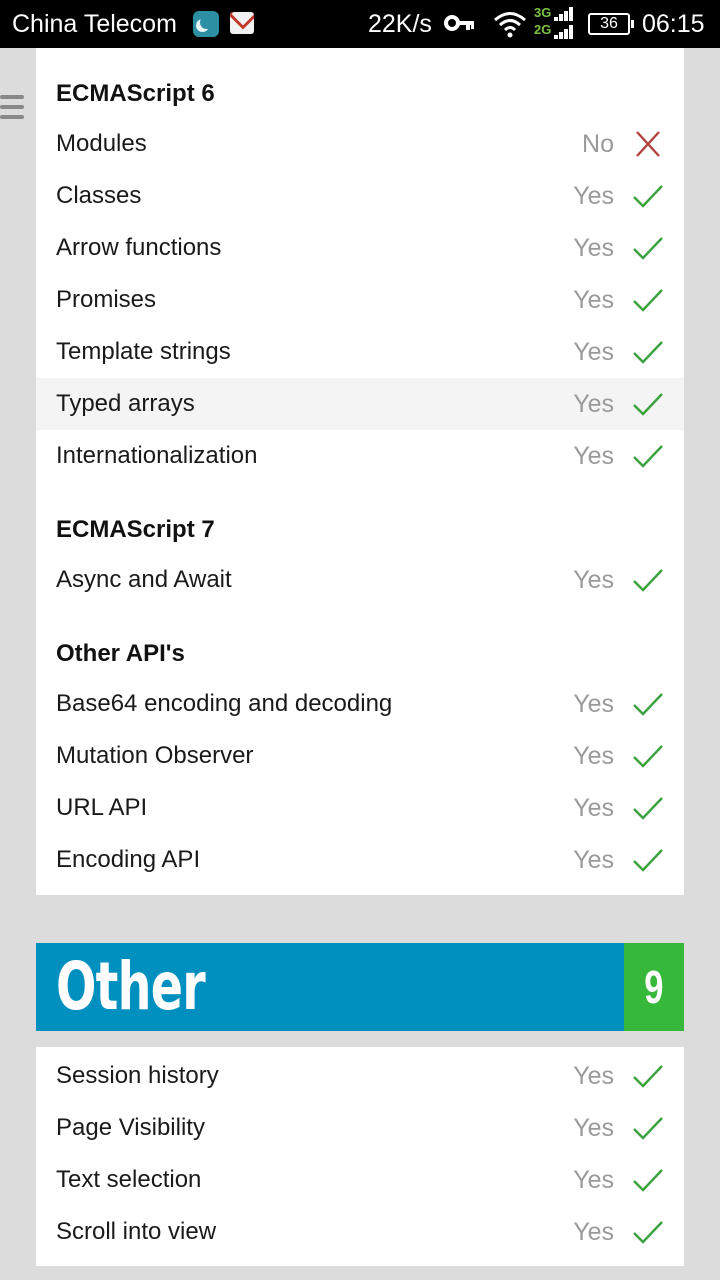  Describe the element at coordinates (360, 24) in the screenshot. I see `status-bar: China Telecom 22K/s 3G 2G 36 06:15` at that location.